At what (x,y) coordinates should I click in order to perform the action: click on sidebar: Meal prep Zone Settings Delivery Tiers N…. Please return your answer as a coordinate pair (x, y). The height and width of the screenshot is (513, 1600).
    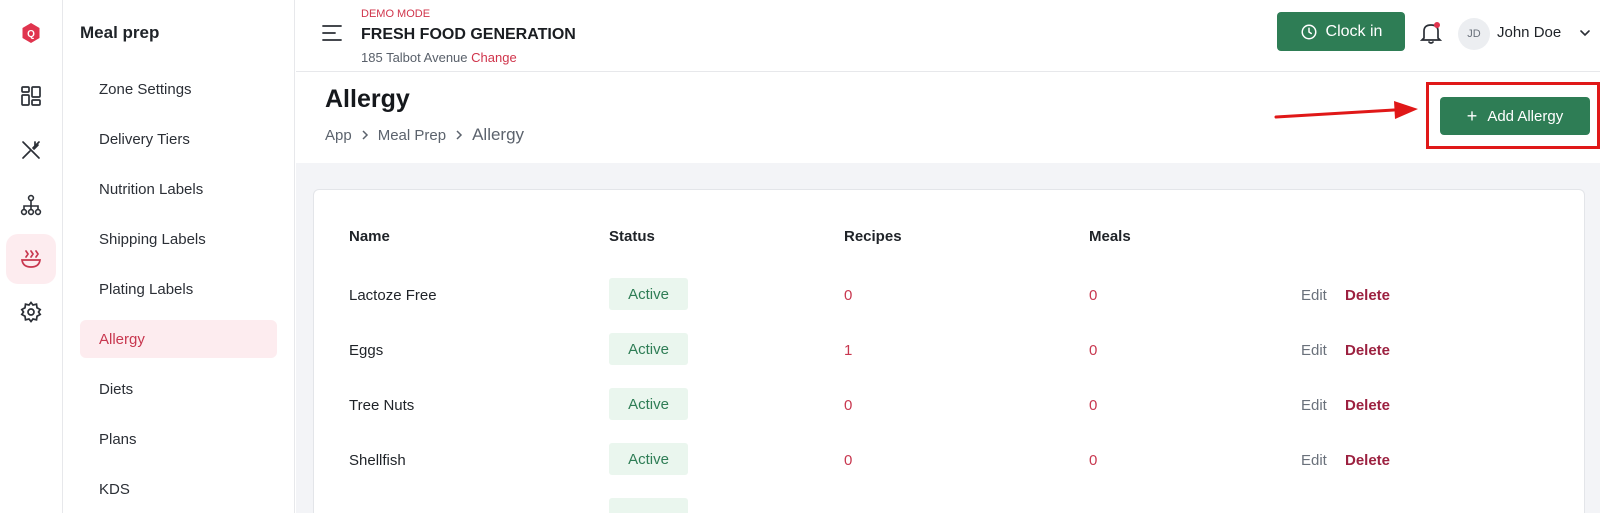
    Looking at the image, I should click on (179, 256).